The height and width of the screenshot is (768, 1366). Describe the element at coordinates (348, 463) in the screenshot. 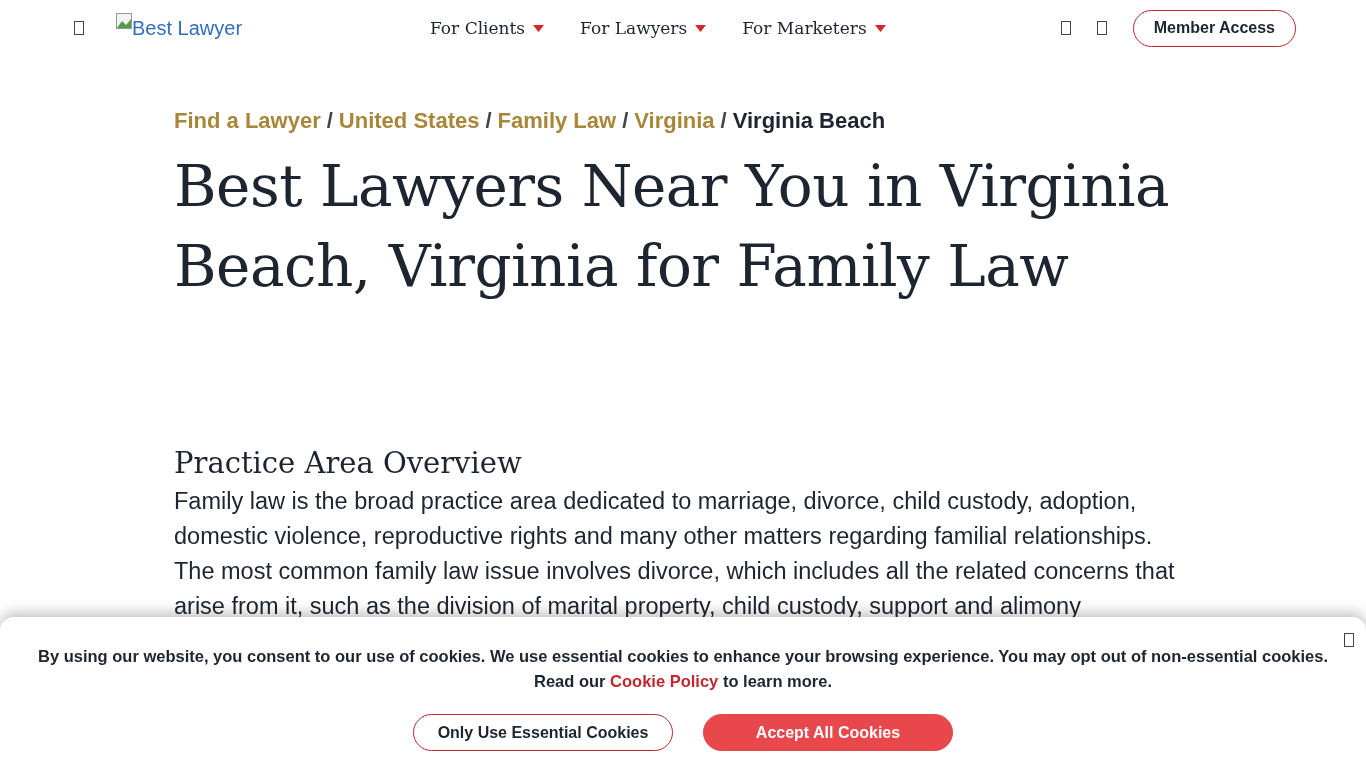

I see `section-heading: Practice Area Overview` at that location.